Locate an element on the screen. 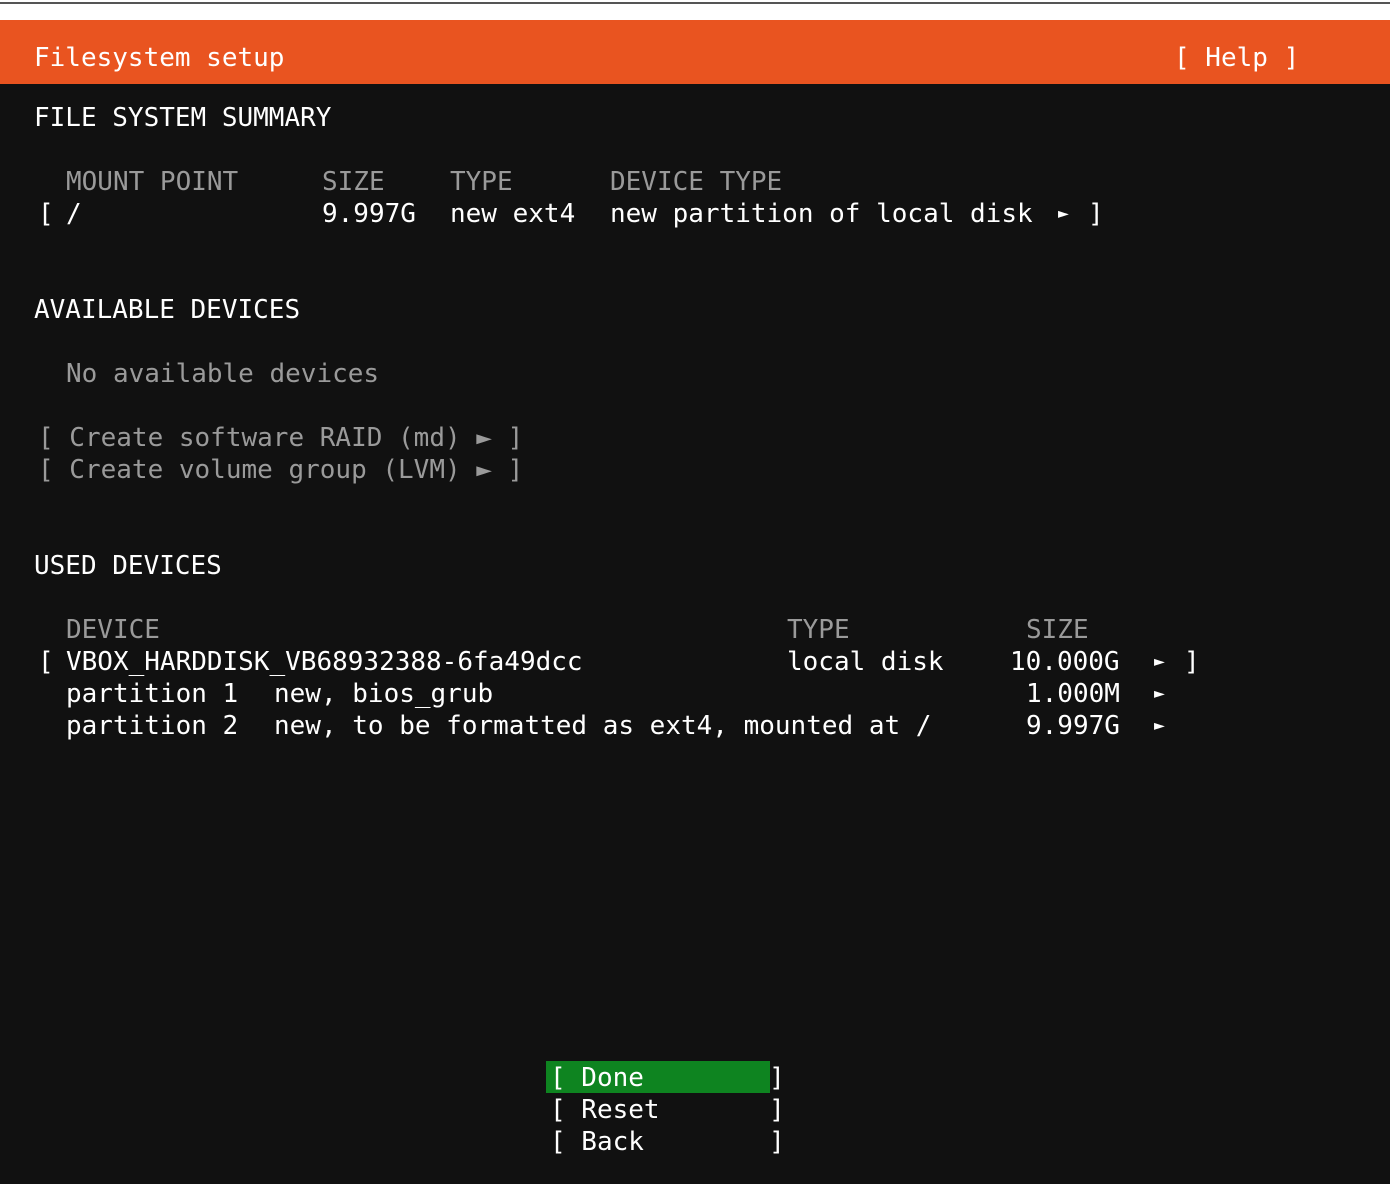 The image size is (1390, 1184). partition-name: partition 1 is located at coordinates (152, 694).